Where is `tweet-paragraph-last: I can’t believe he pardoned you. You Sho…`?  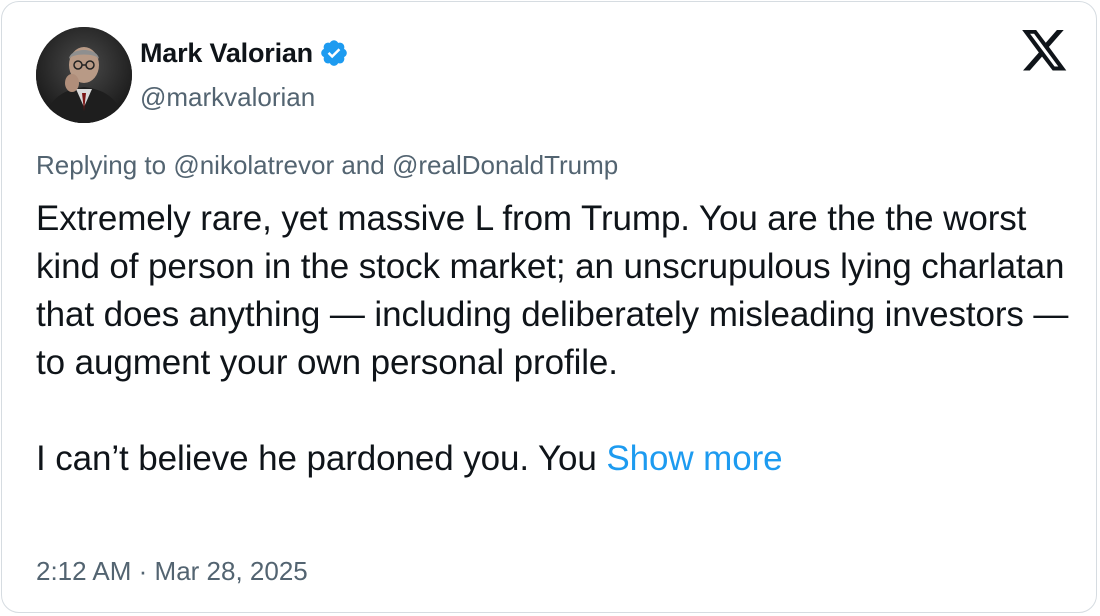 tweet-paragraph-last: I can’t believe he pardoned you. You Sho… is located at coordinates (556, 459).